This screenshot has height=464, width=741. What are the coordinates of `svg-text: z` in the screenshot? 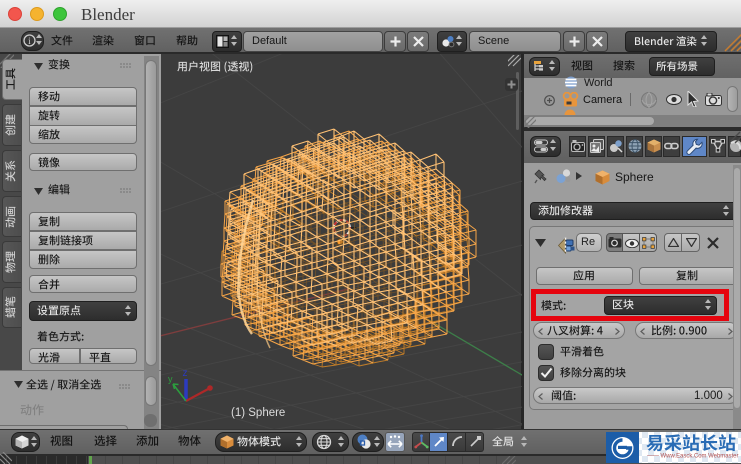 It's located at (185, 373).